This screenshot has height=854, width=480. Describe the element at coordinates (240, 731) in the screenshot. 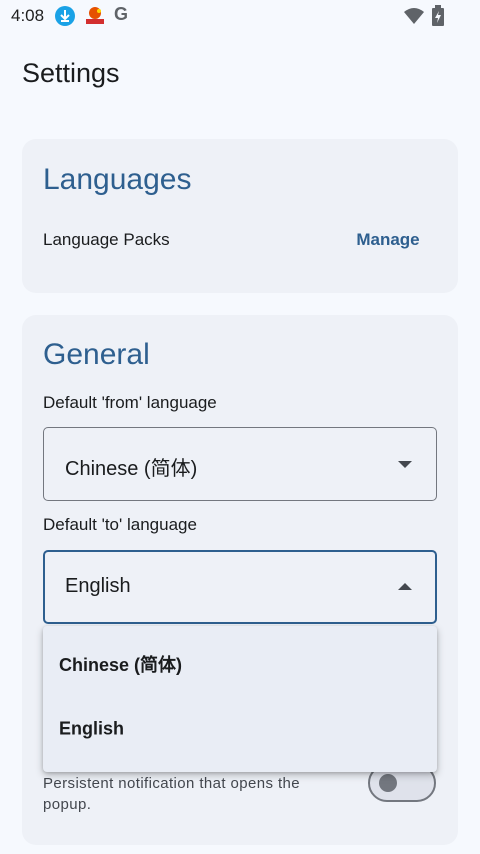

I see `menu-item-english: English` at that location.